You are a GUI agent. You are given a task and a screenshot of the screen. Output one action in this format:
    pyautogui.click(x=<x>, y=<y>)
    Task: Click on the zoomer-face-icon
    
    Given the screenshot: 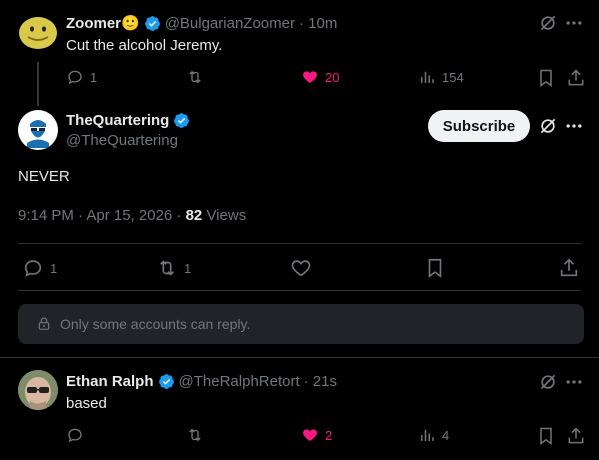 What is the action you would take?
    pyautogui.click(x=38, y=33)
    